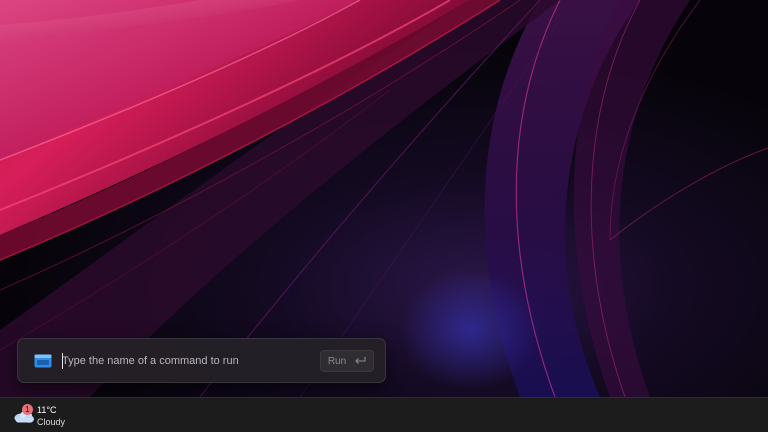 This screenshot has width=768, height=432. What do you see at coordinates (47, 410) in the screenshot?
I see `weather-temperature: 11°C` at bounding box center [47, 410].